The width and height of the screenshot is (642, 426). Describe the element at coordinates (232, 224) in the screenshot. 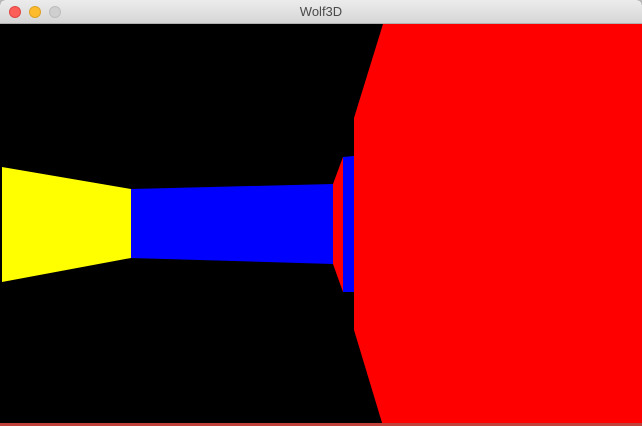

I see `blue-wall` at that location.